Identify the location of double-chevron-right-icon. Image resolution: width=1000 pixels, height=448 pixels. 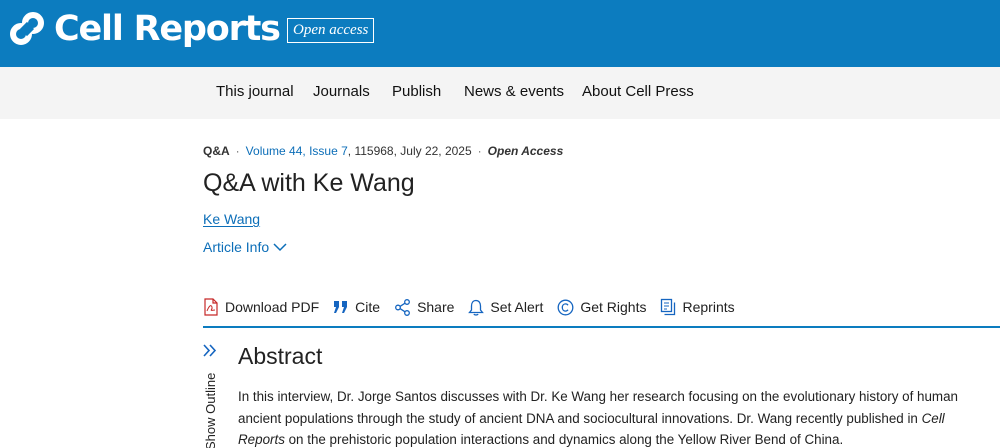
(210, 350).